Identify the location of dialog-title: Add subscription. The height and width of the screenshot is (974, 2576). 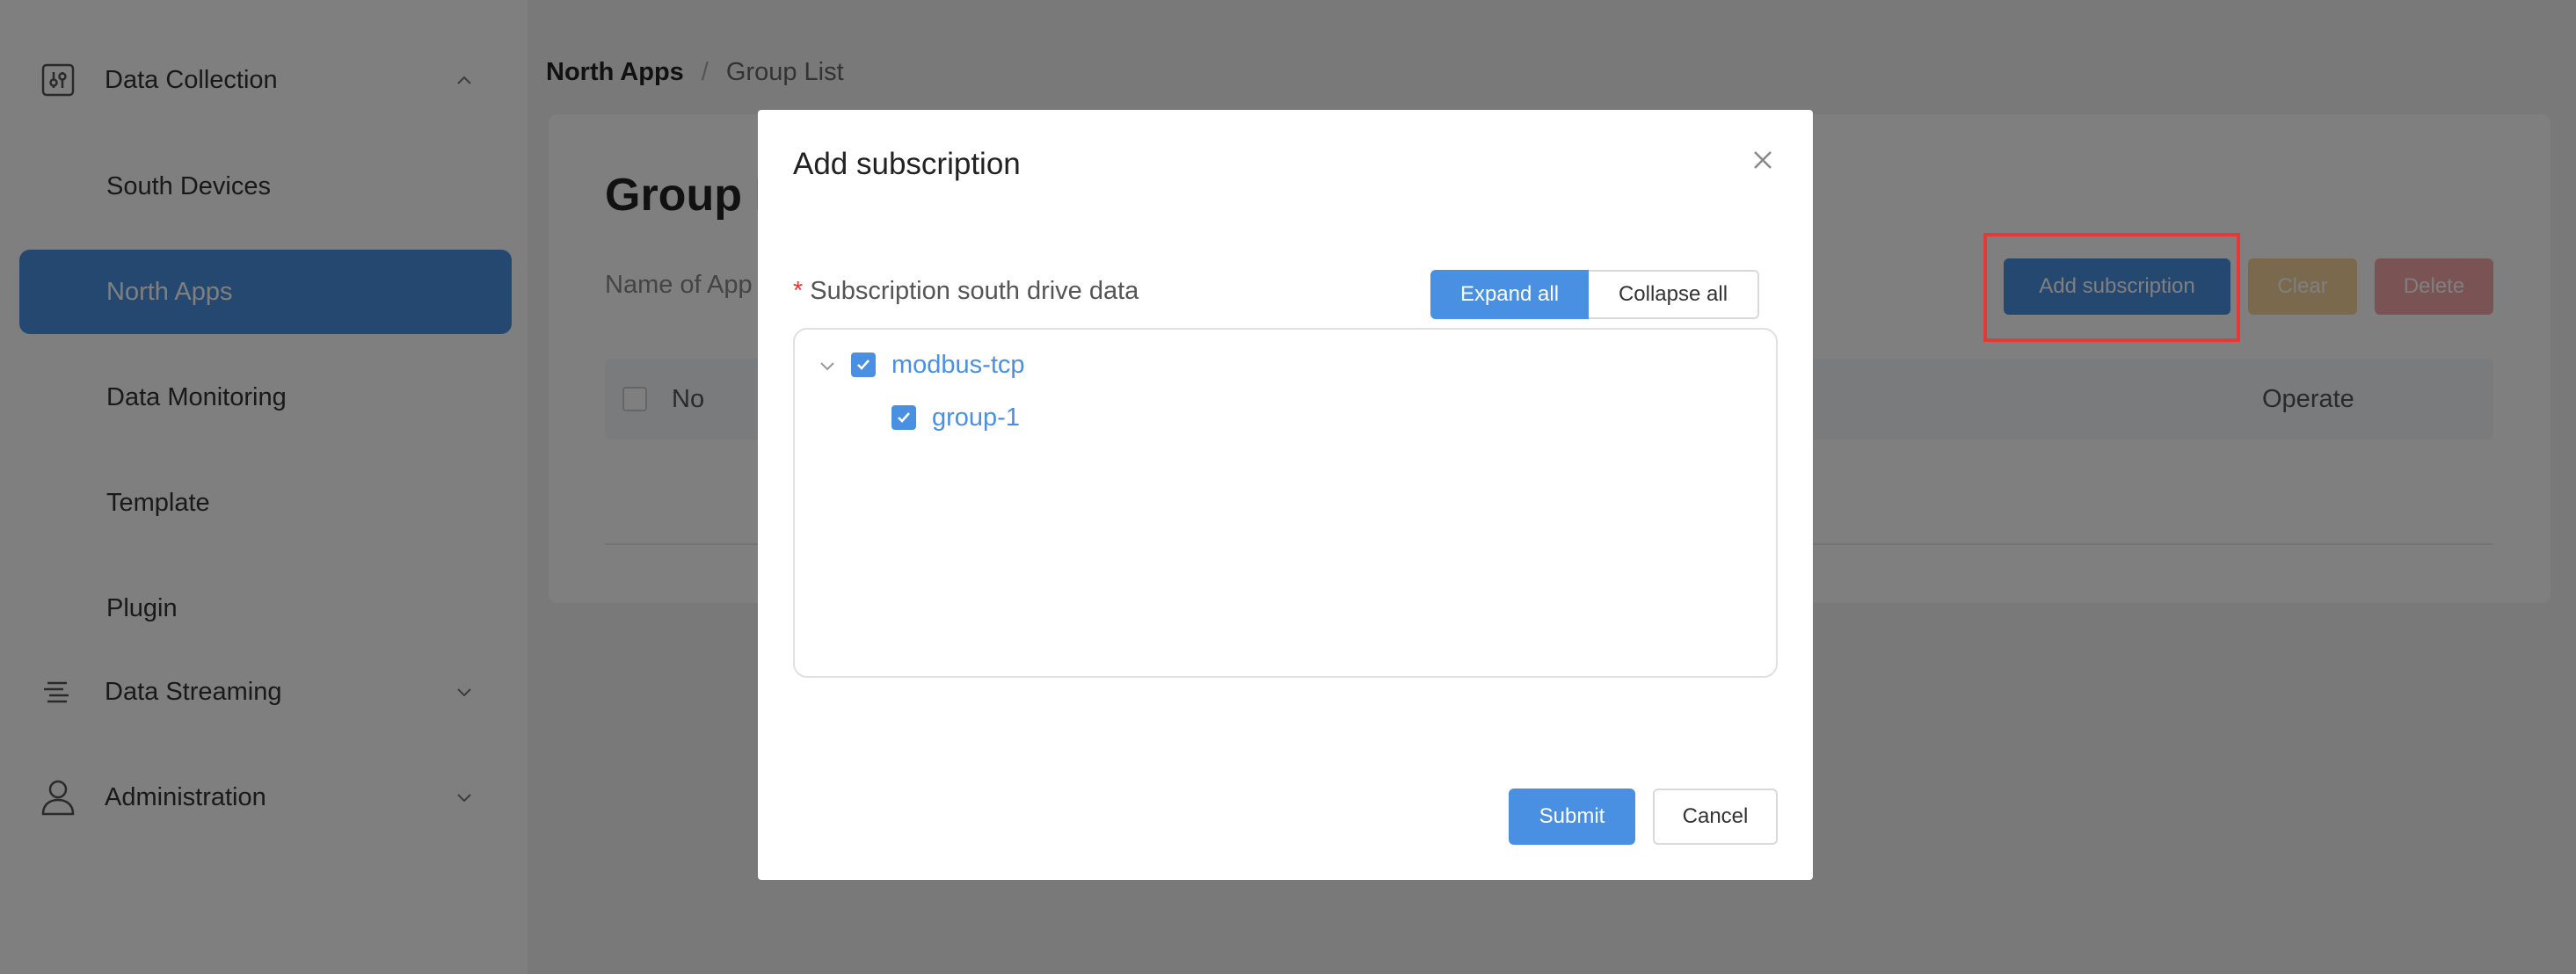
(907, 164).